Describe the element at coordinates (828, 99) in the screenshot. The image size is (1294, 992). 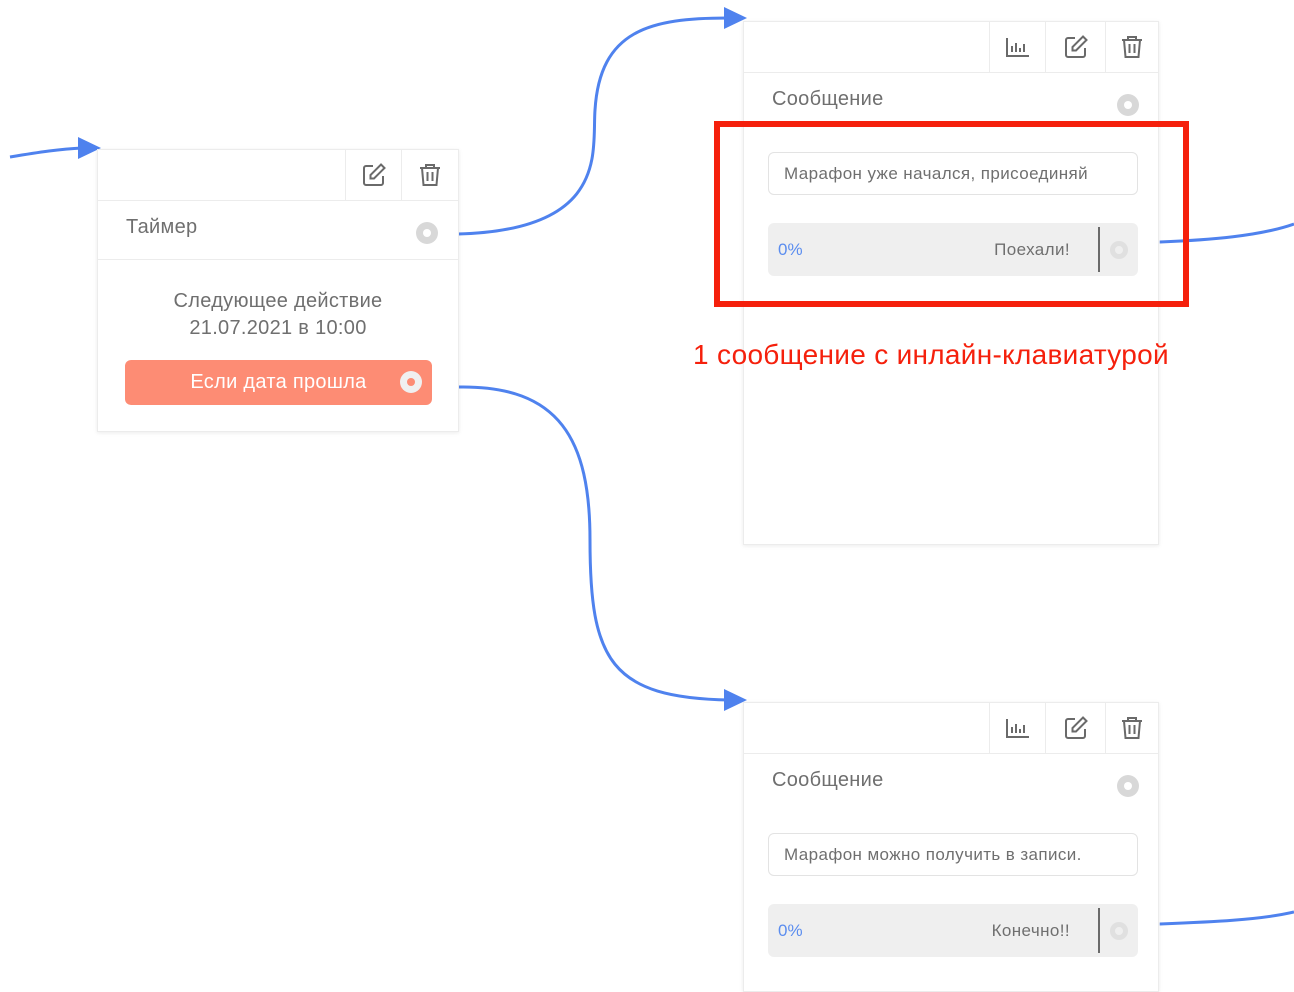
I see `message1-title: Сообщение` at that location.